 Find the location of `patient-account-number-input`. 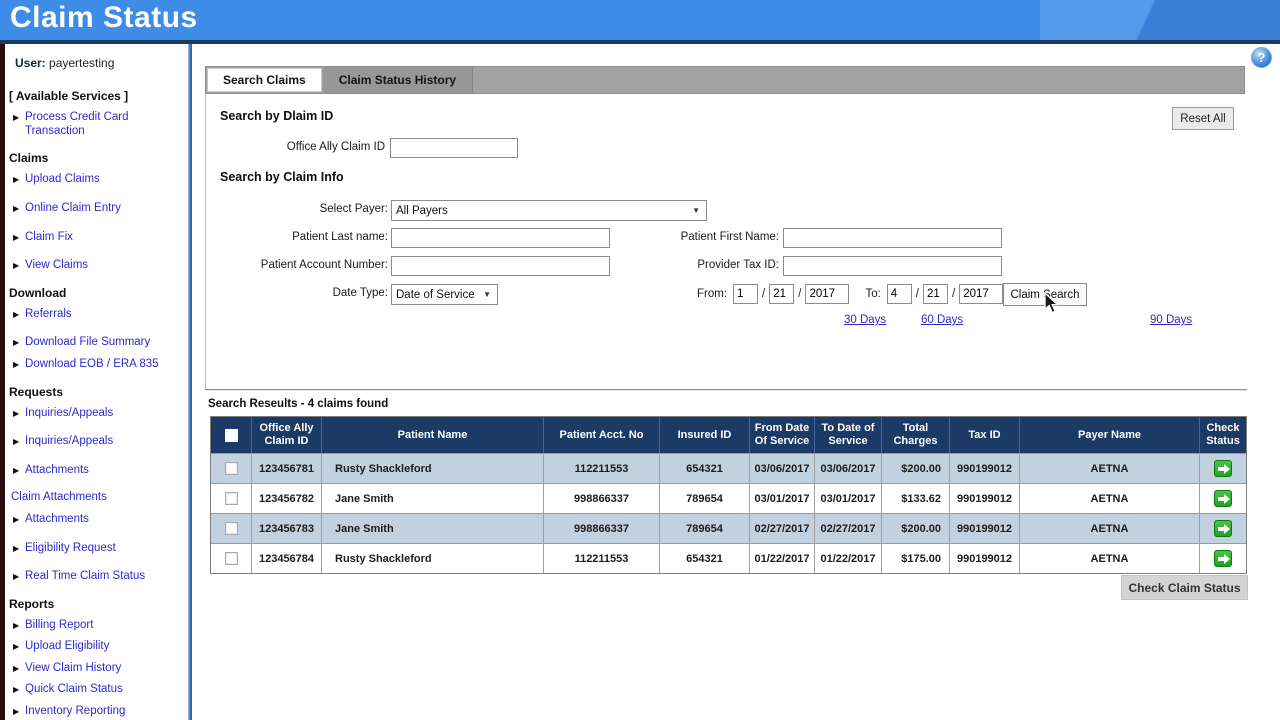

patient-account-number-input is located at coordinates (500, 266).